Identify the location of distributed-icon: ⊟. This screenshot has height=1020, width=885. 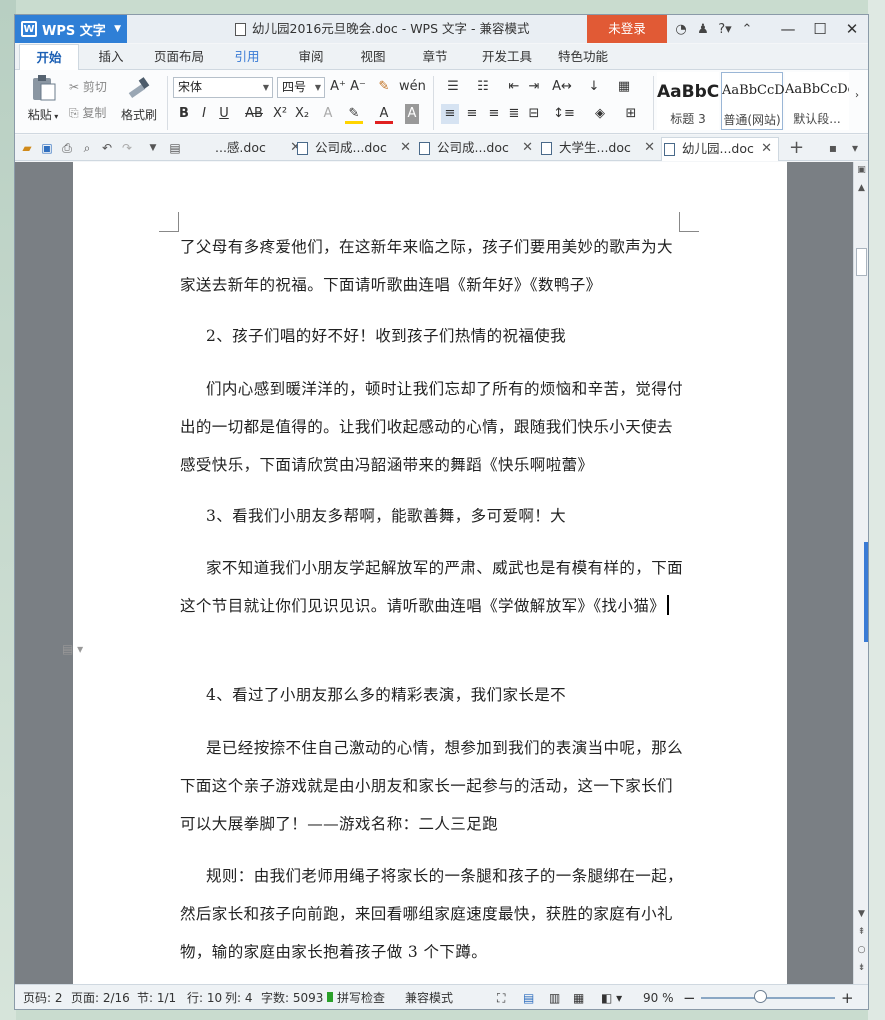
(534, 114).